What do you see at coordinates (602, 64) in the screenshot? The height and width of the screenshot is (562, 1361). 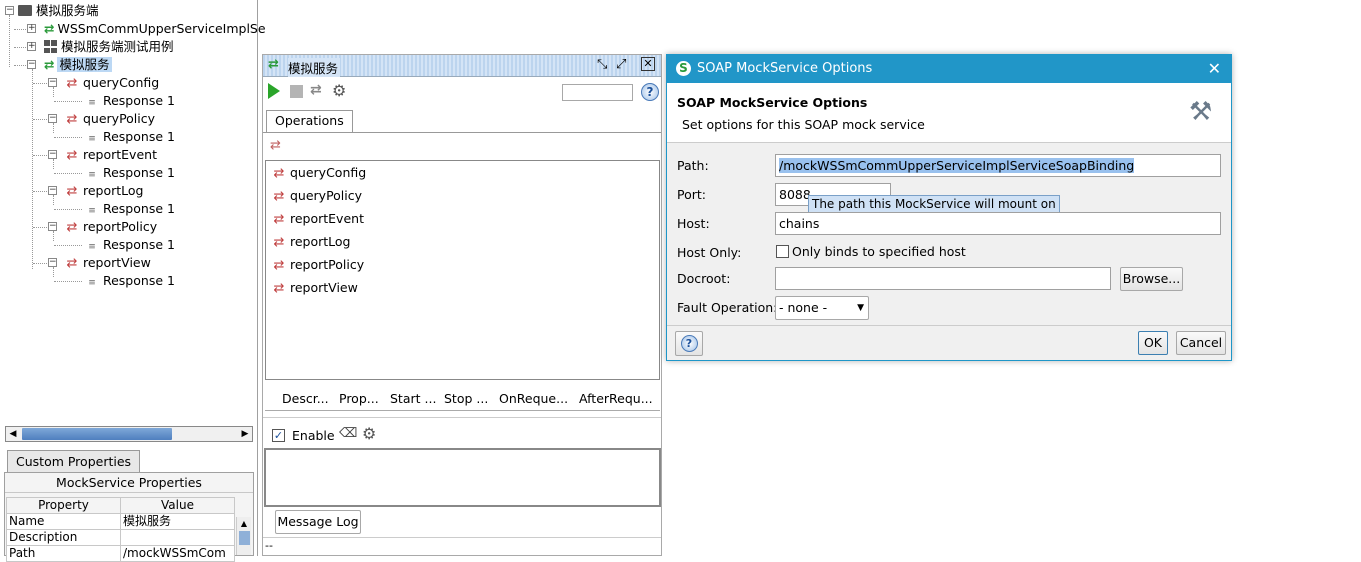 I see `minimize-icon: ⤡` at bounding box center [602, 64].